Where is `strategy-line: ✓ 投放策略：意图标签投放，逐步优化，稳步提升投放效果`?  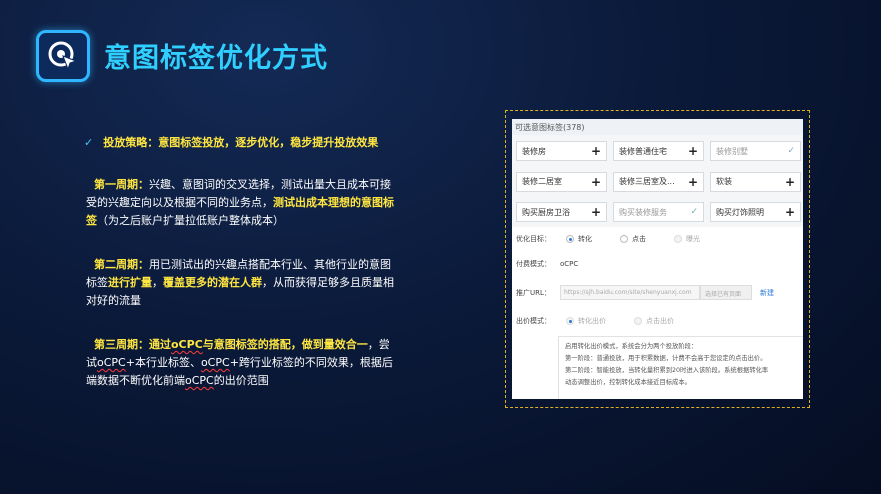
strategy-line: ✓ 投放策略：意图标签投放，逐步优化，稳步提升投放效果 is located at coordinates (231, 142).